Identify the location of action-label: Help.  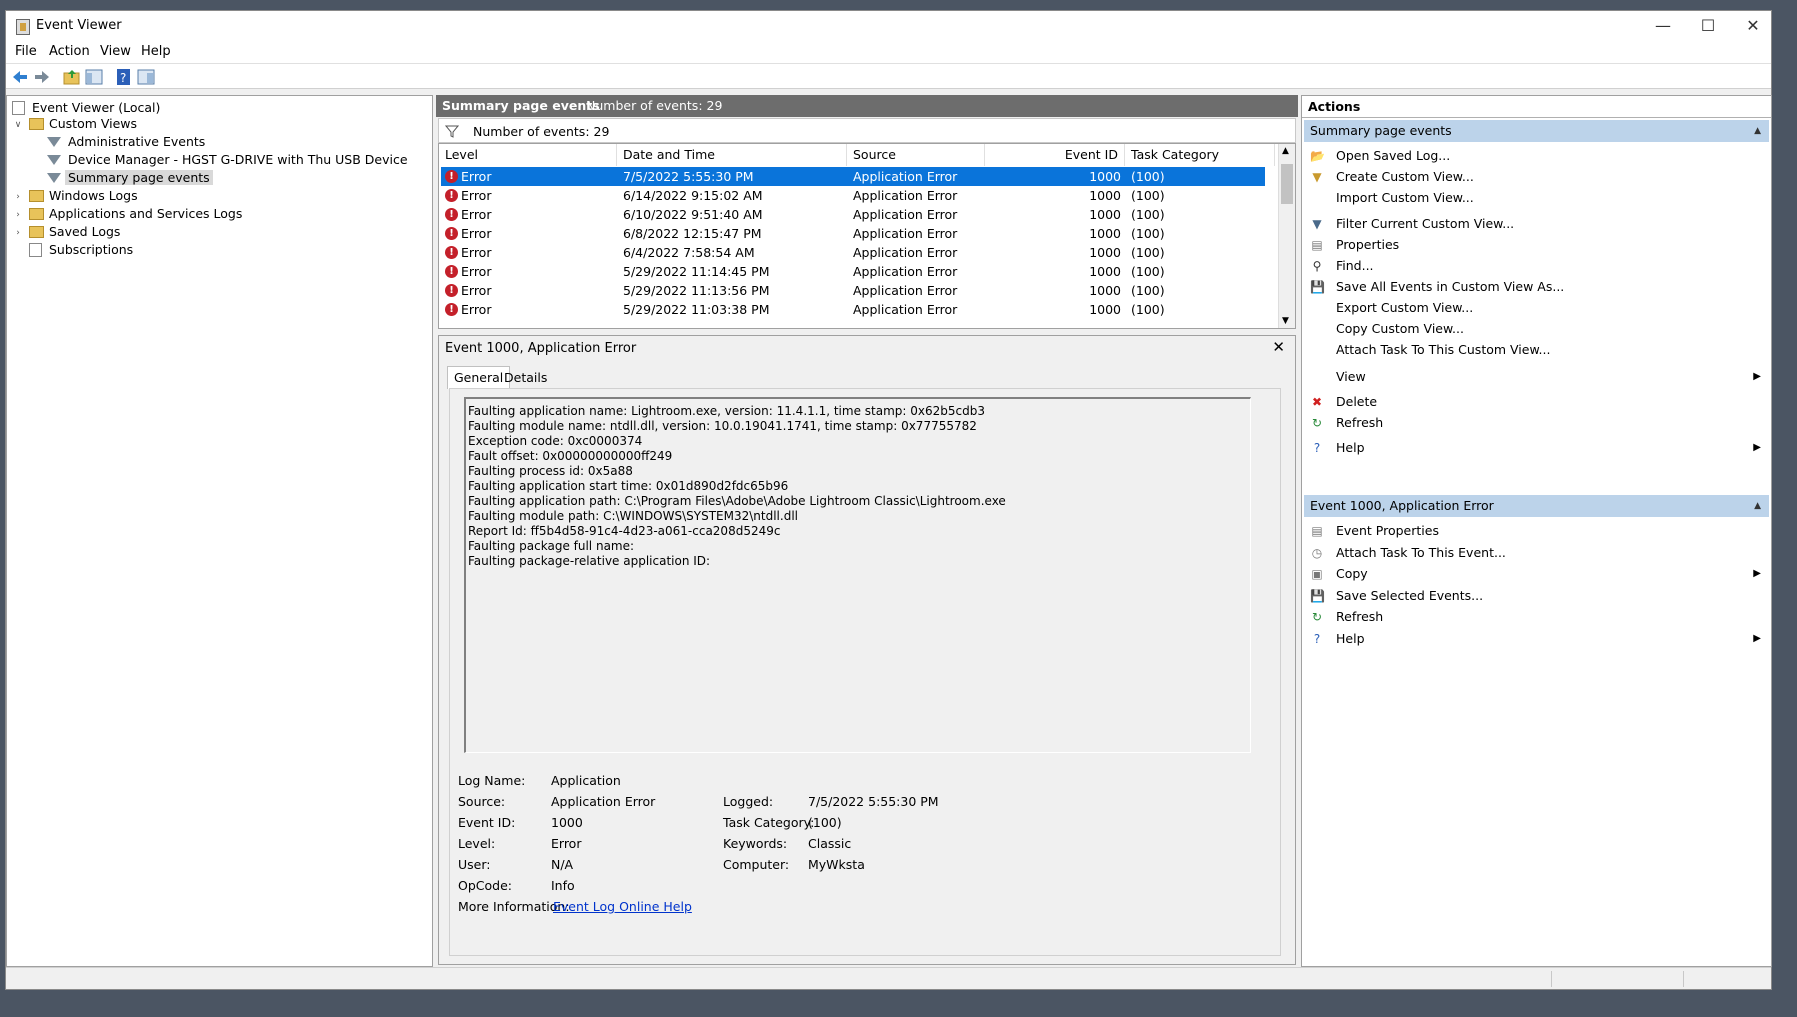
(1350, 447).